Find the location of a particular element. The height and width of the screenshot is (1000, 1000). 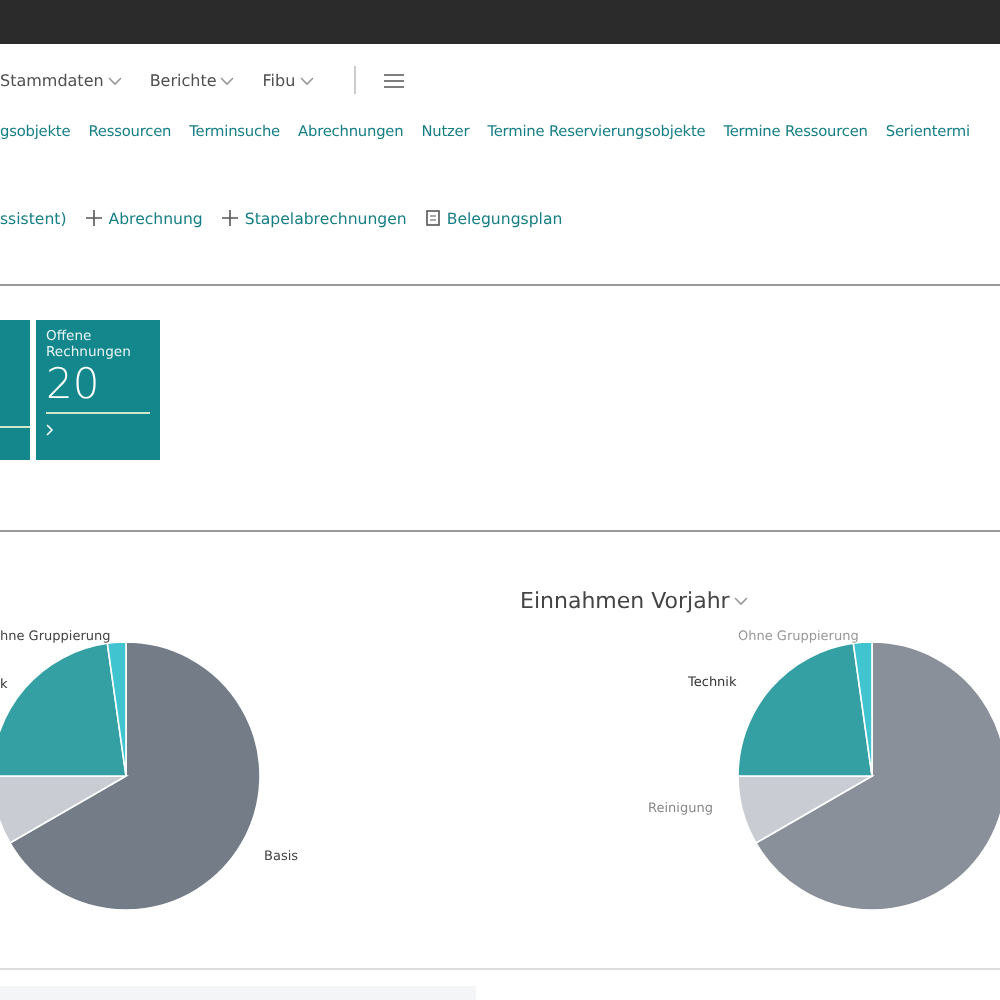

menu-icon is located at coordinates (393, 80).